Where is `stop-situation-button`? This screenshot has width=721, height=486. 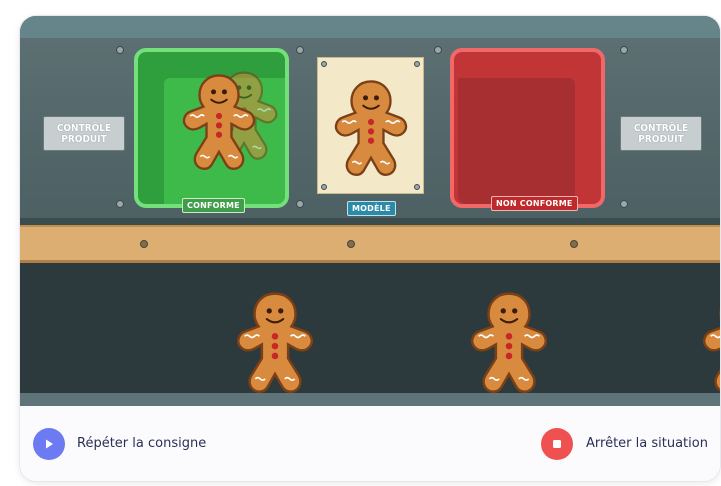
stop-situation-button is located at coordinates (557, 444).